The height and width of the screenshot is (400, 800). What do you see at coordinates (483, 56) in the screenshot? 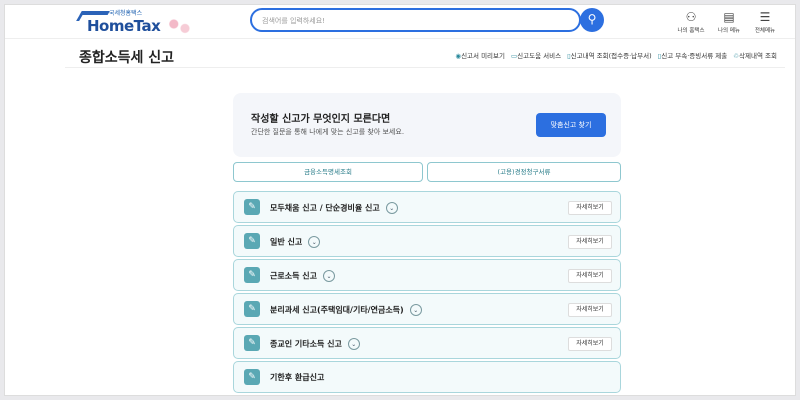
I see `label: 신고서 미리보기` at bounding box center [483, 56].